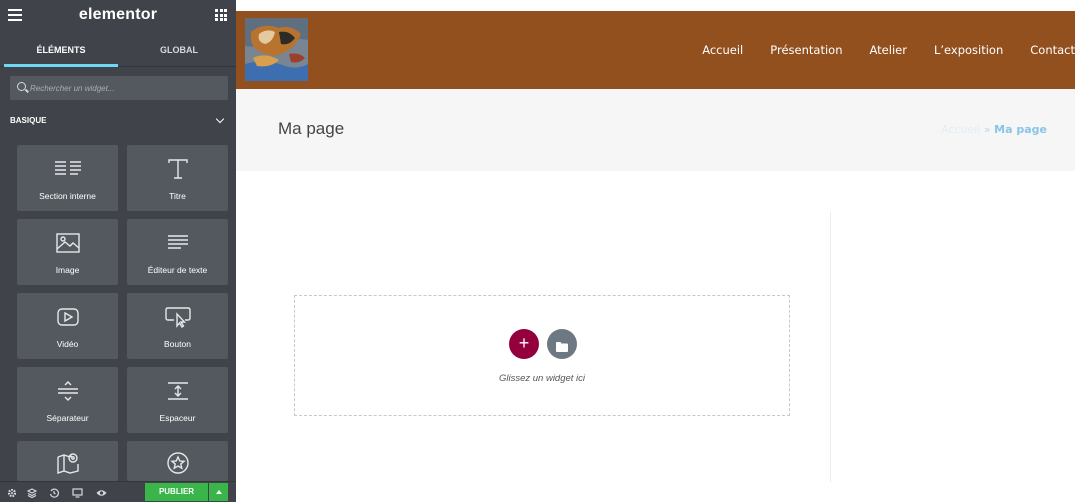  Describe the element at coordinates (888, 50) in the screenshot. I see `nav-item-atelier: Atelier` at that location.